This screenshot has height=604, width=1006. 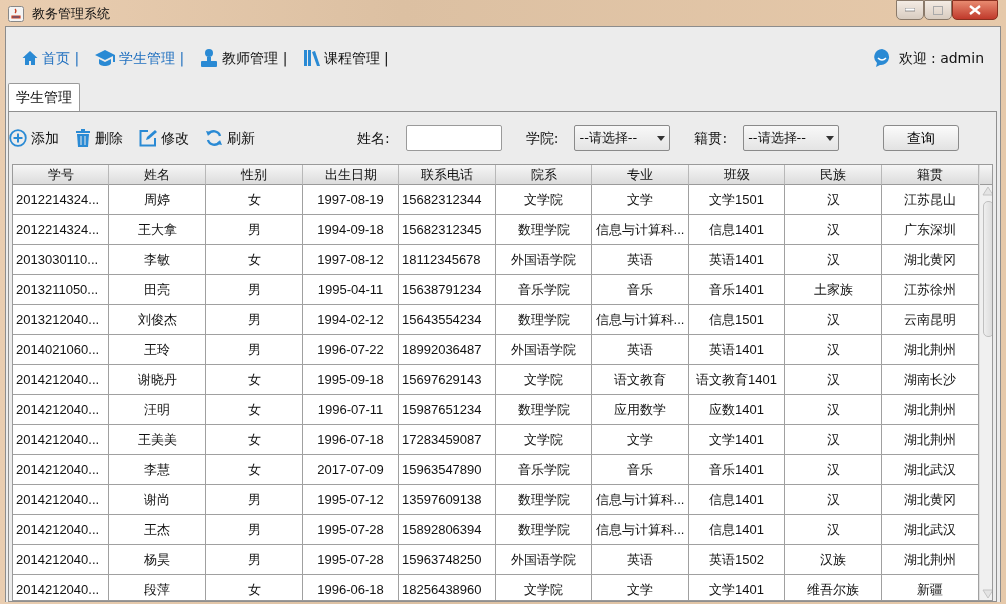 What do you see at coordinates (356, 58) in the screenshot?
I see `nav-link: 课程管理 |` at bounding box center [356, 58].